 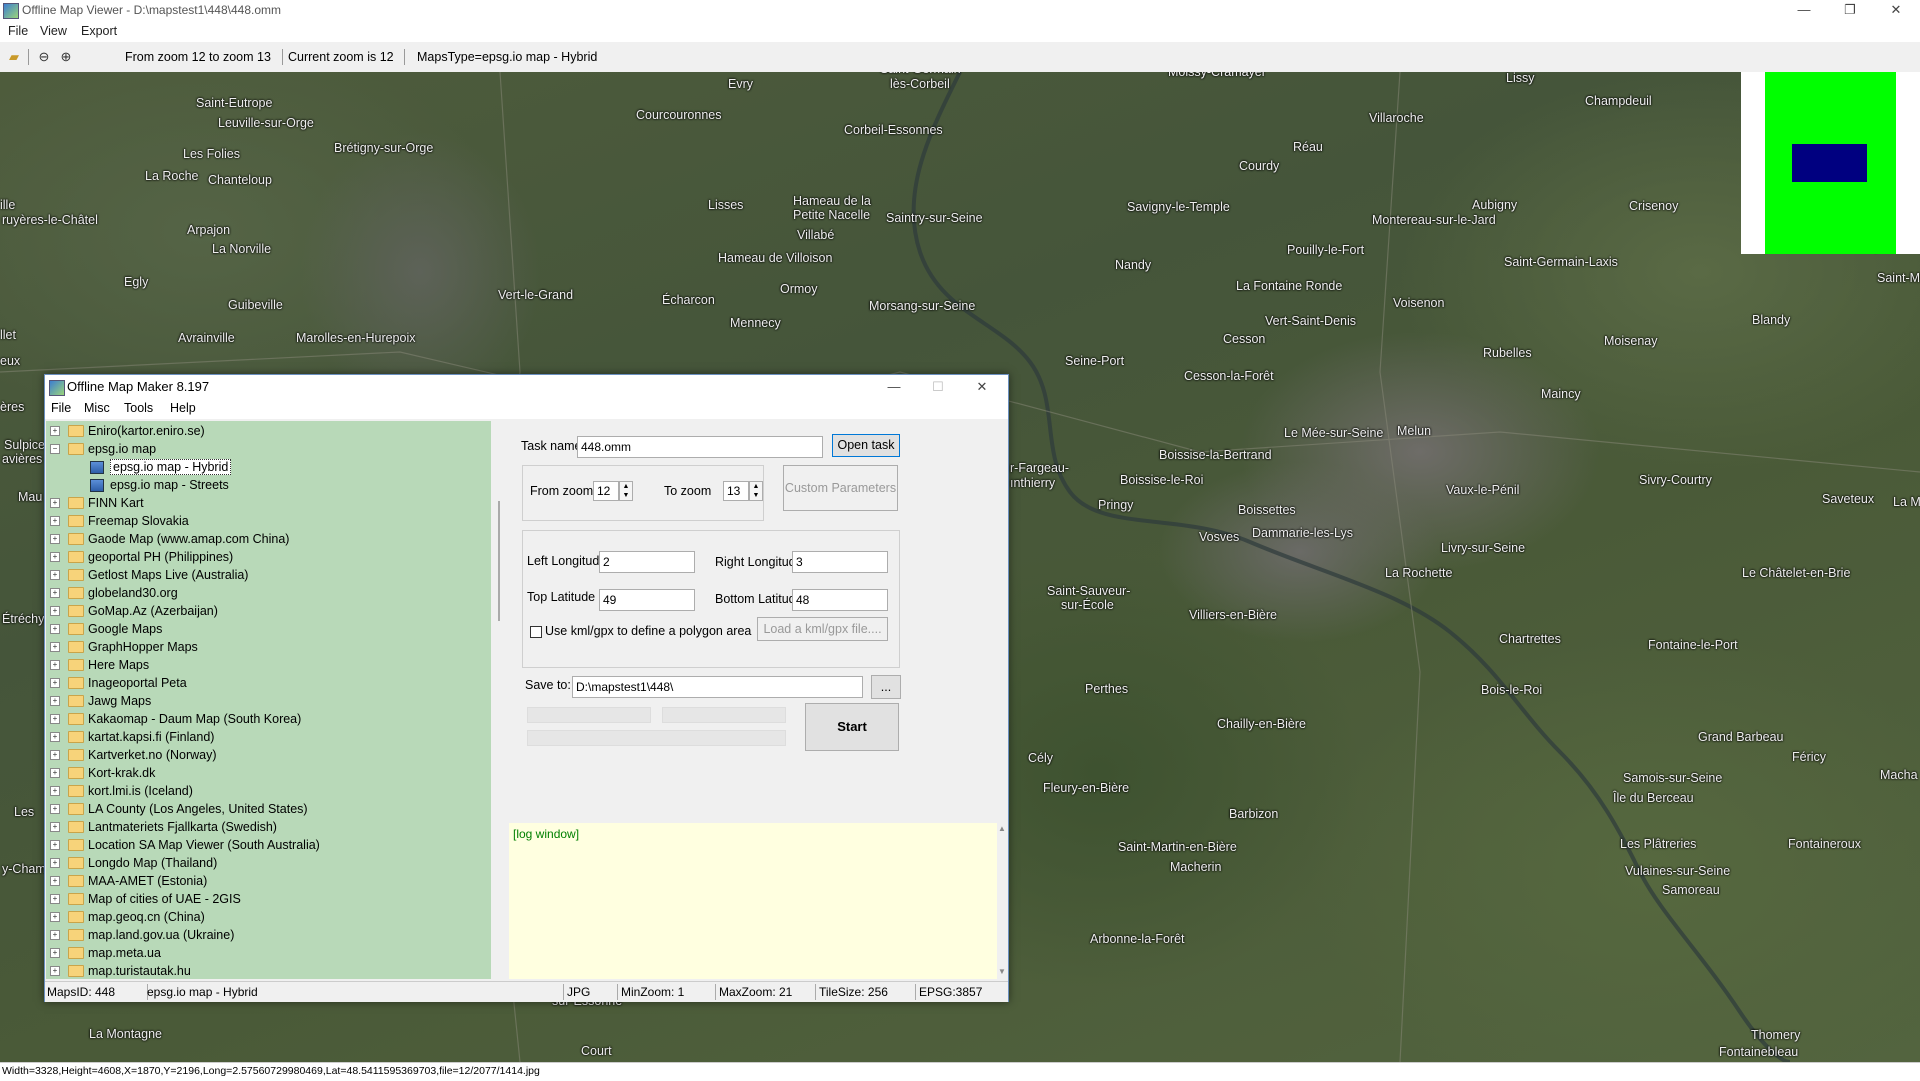 What do you see at coordinates (700, 447) in the screenshot?
I see `task-name-input` at bounding box center [700, 447].